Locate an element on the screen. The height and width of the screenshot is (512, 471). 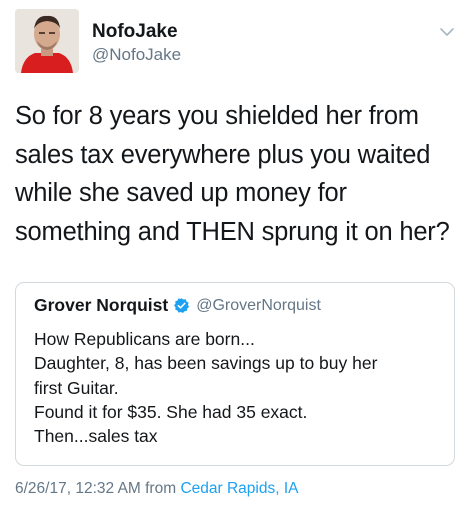
quoted-author-handle: @GroverNorquist is located at coordinates (258, 305).